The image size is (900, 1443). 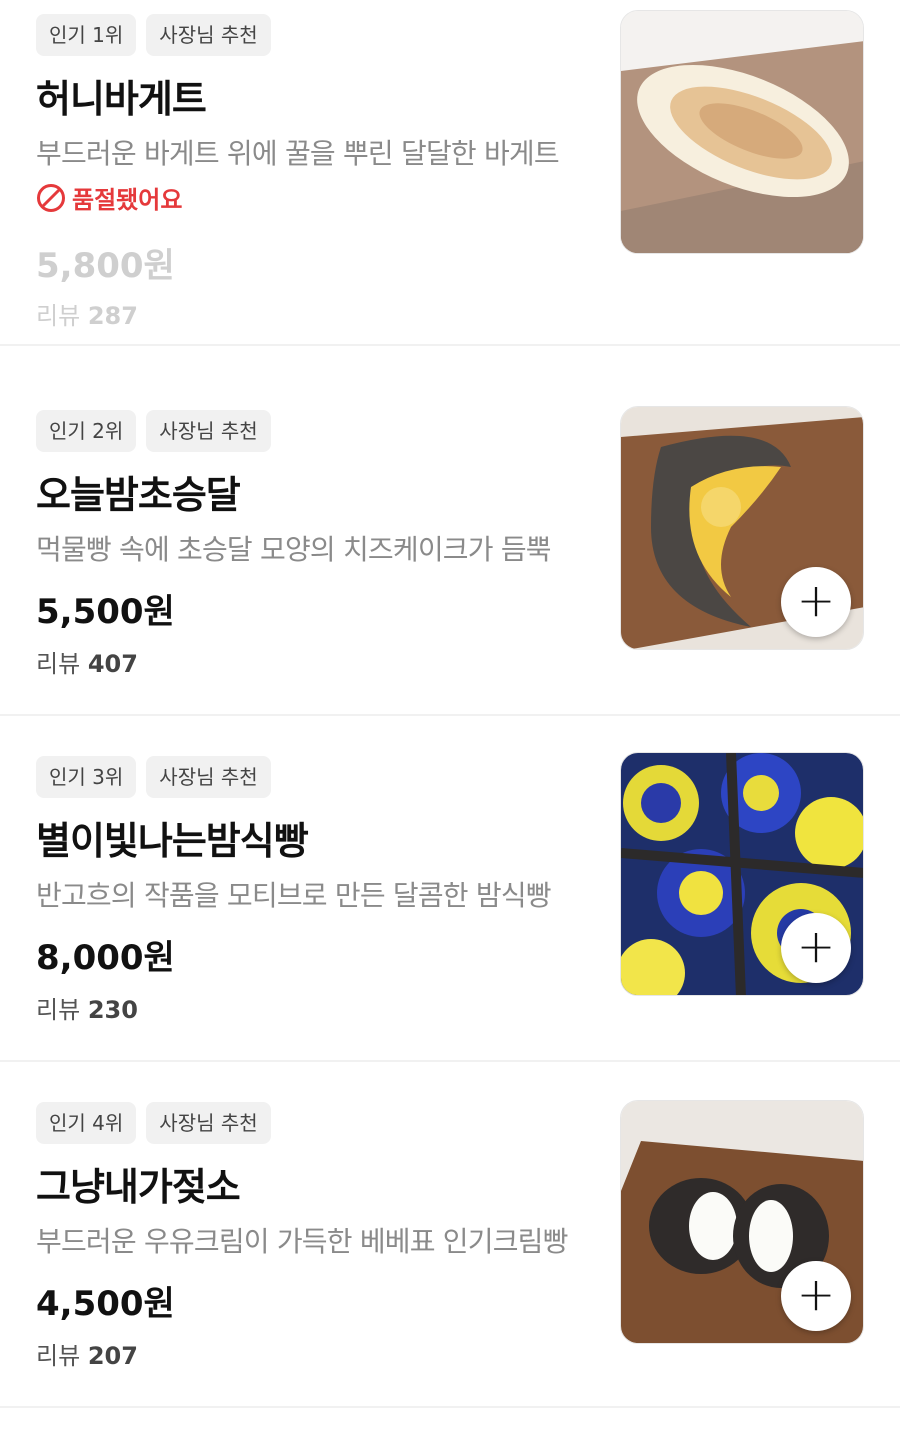 I want to click on review-count: 리뷰 230, so click(x=87, y=1007).